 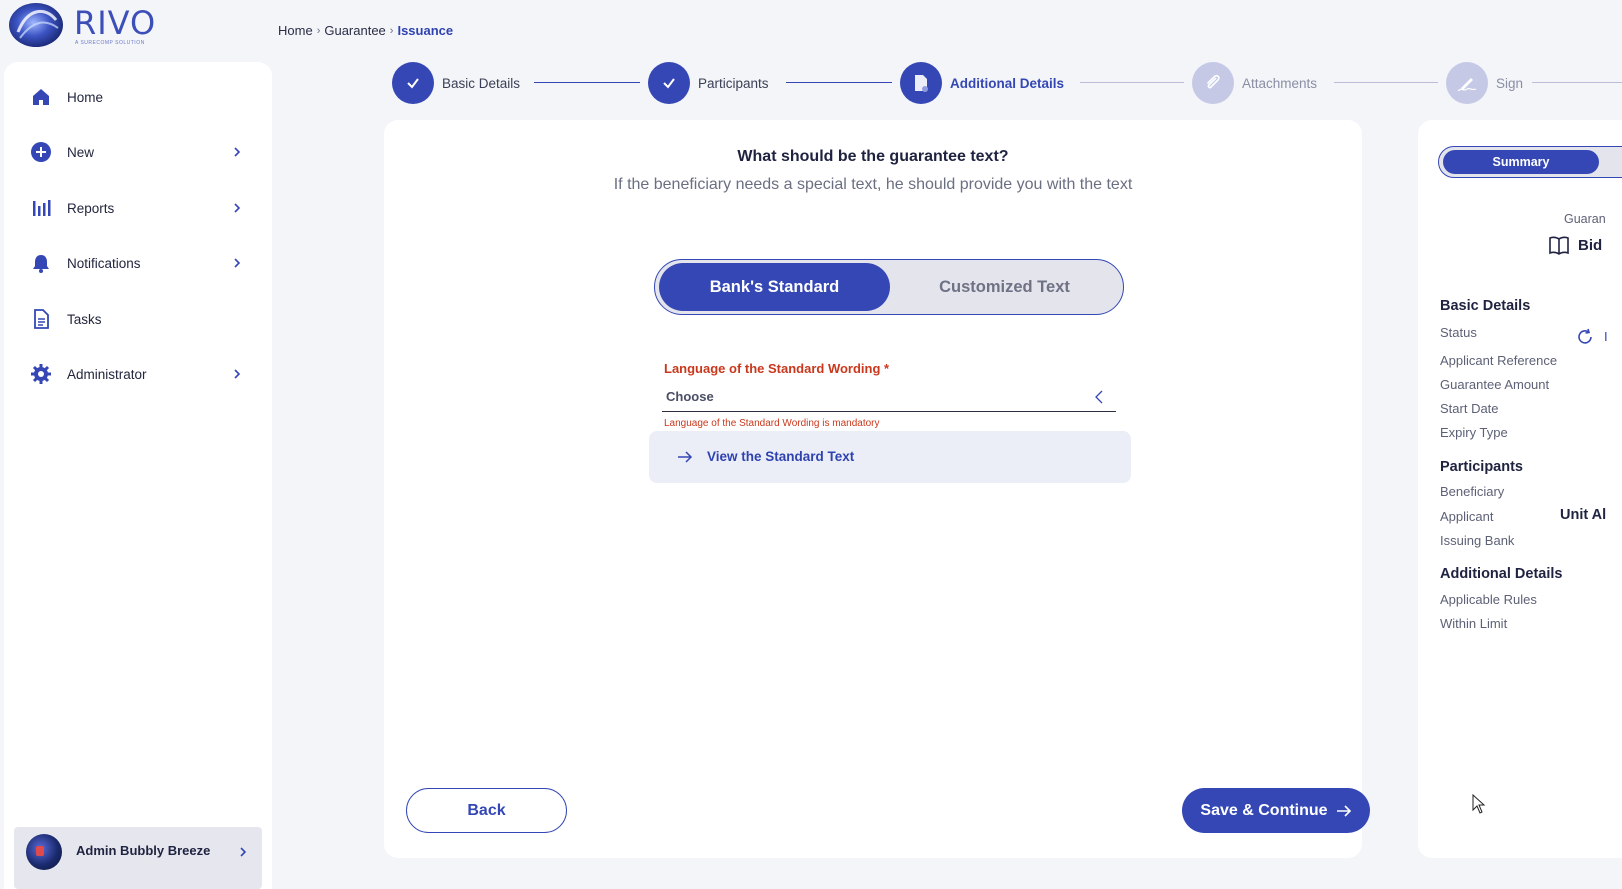 I want to click on refresh-icon, so click(x=1585, y=336).